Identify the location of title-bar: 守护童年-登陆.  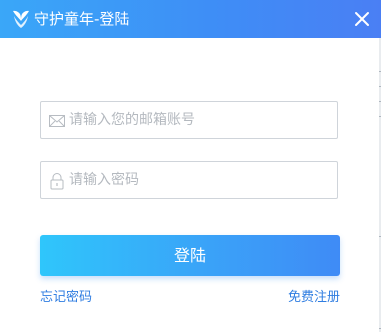
(190, 19).